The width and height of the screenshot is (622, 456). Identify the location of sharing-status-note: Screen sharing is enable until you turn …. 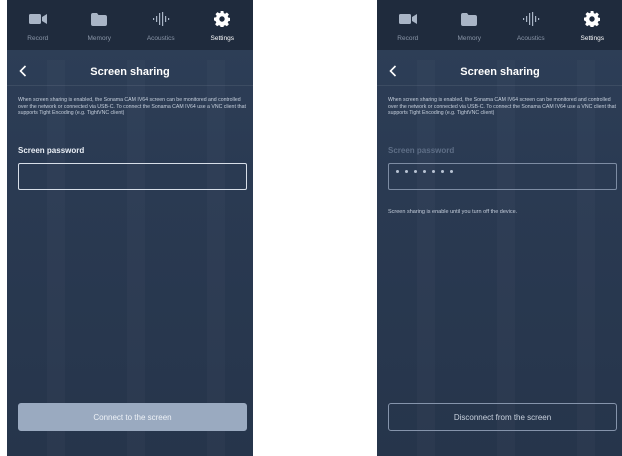
(453, 212).